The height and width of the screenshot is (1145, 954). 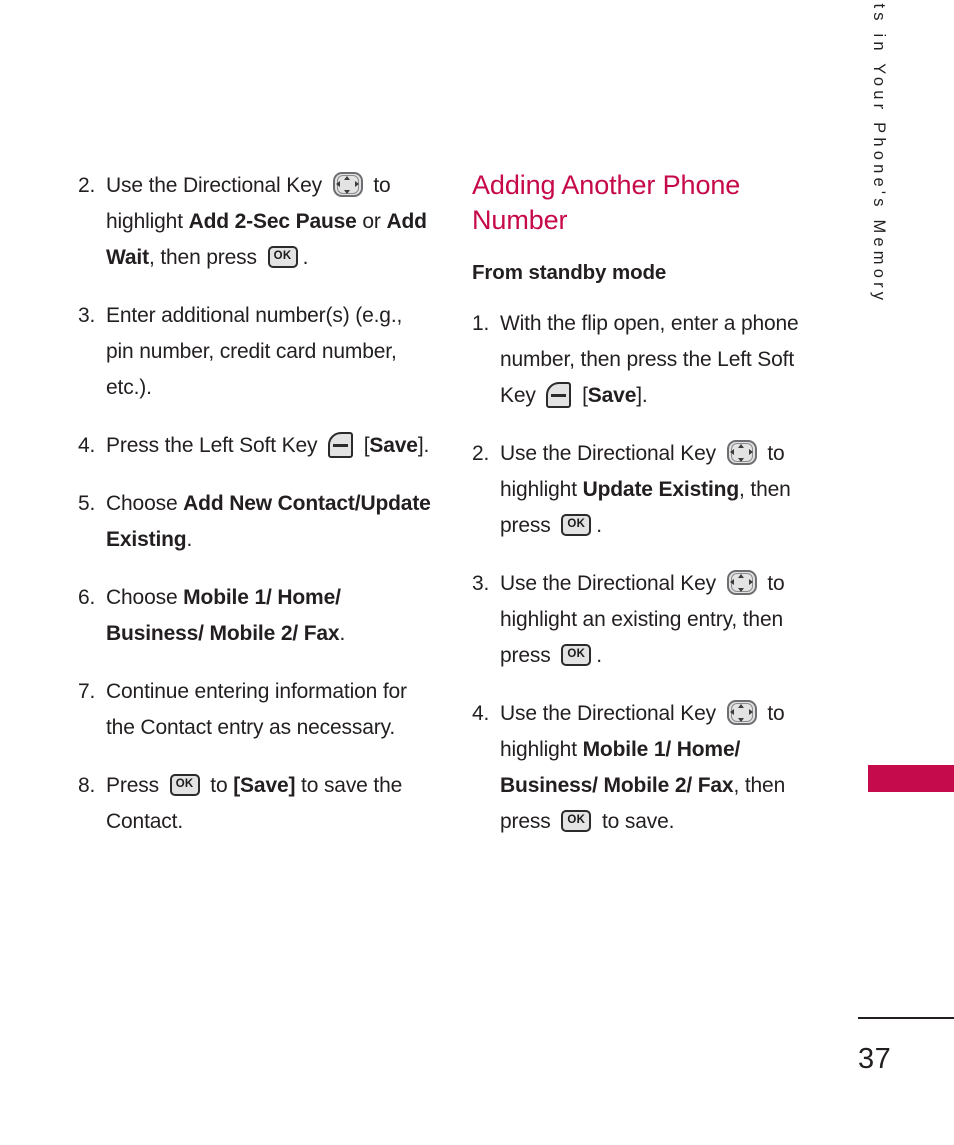 I want to click on step-number: 6., so click(x=87, y=597).